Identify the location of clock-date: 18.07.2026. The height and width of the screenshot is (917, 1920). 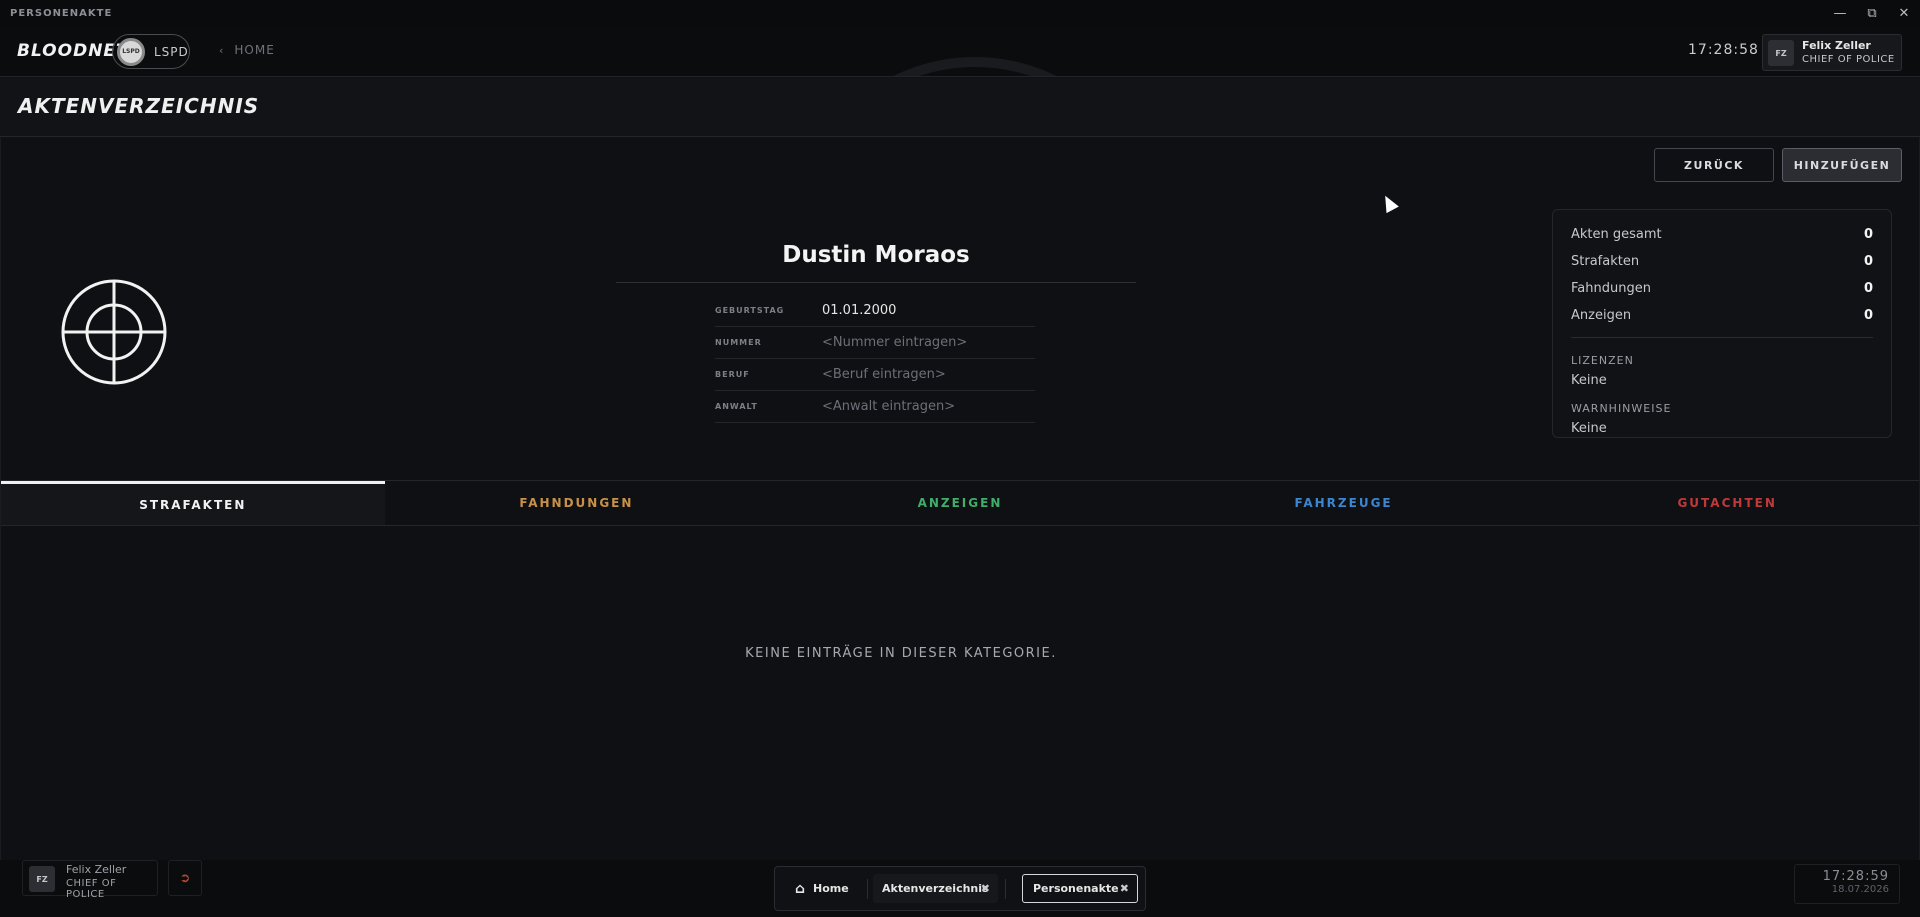
(1860, 889).